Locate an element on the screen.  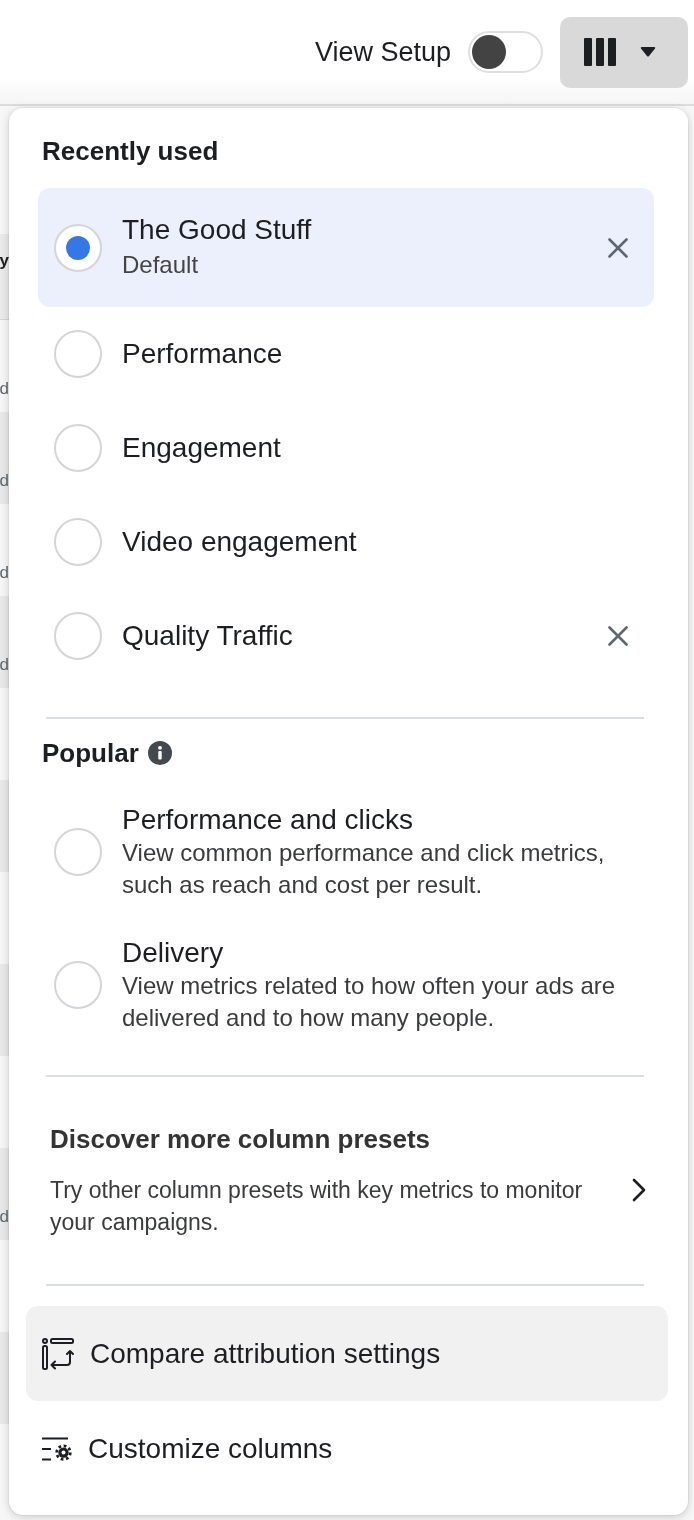
preset-option: The Good Stuff Default is located at coordinates (346, 247).